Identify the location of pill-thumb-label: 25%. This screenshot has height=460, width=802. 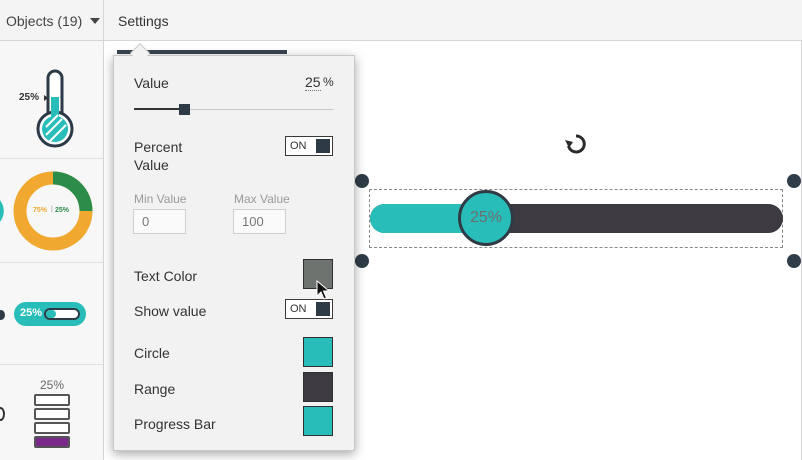
(31, 313).